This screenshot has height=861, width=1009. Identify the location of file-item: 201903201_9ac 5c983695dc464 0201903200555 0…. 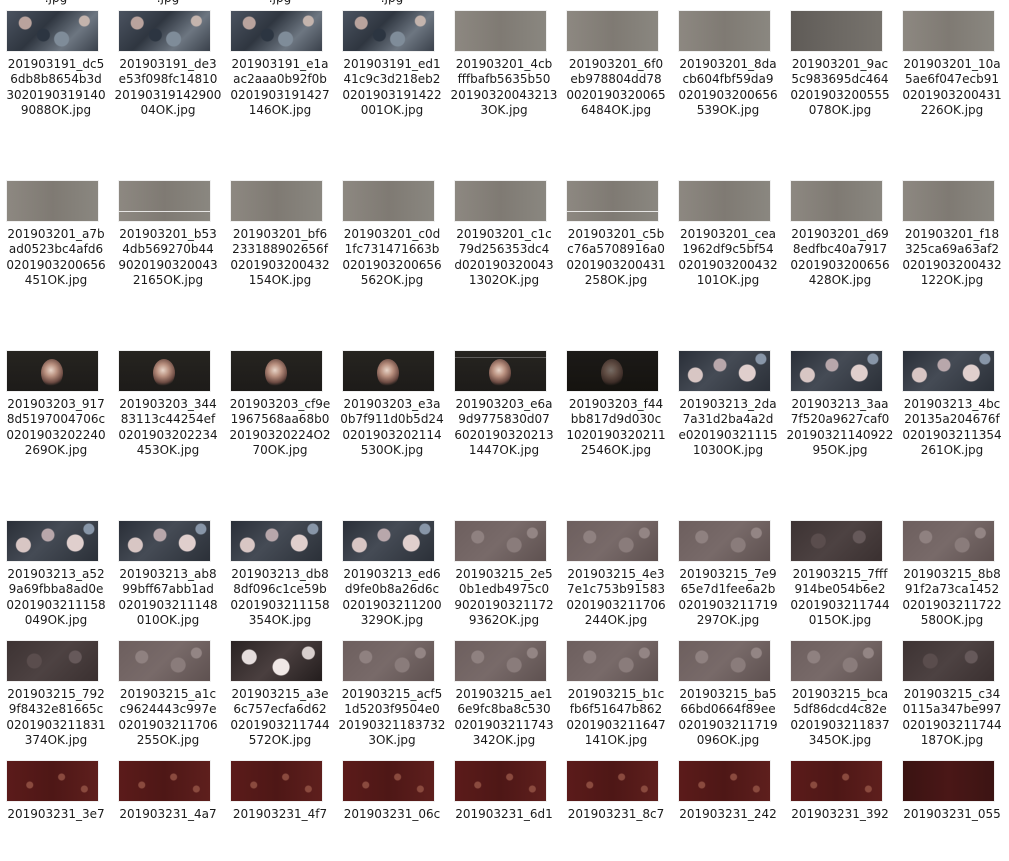
(840, 64).